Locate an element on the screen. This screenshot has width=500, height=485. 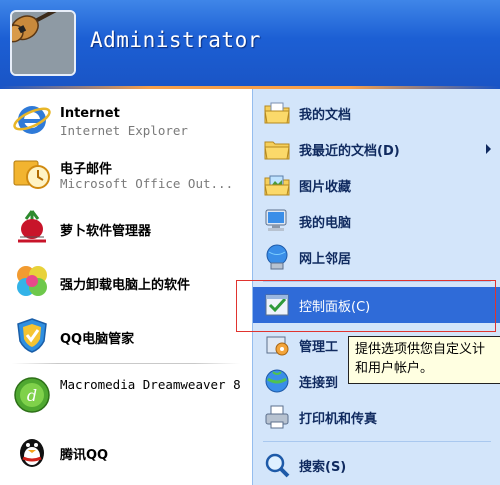
right-item-label: 我最近的文档(D) is located at coordinates (349, 151).